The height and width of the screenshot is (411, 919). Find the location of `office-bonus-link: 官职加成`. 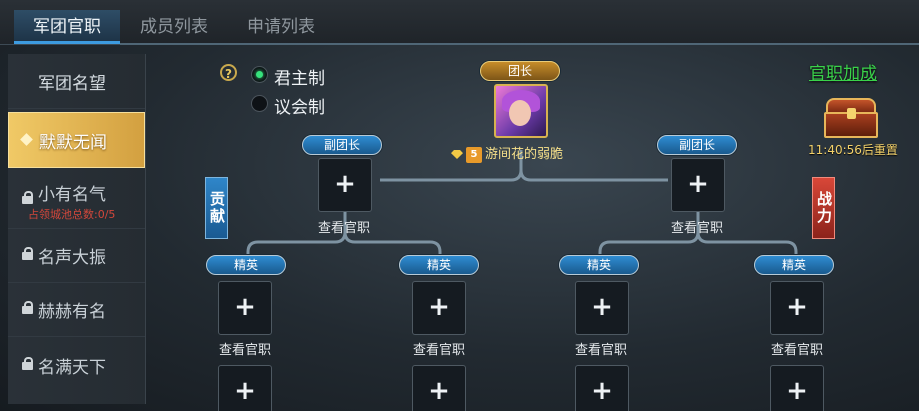

office-bonus-link: 官职加成 is located at coordinates (843, 71).